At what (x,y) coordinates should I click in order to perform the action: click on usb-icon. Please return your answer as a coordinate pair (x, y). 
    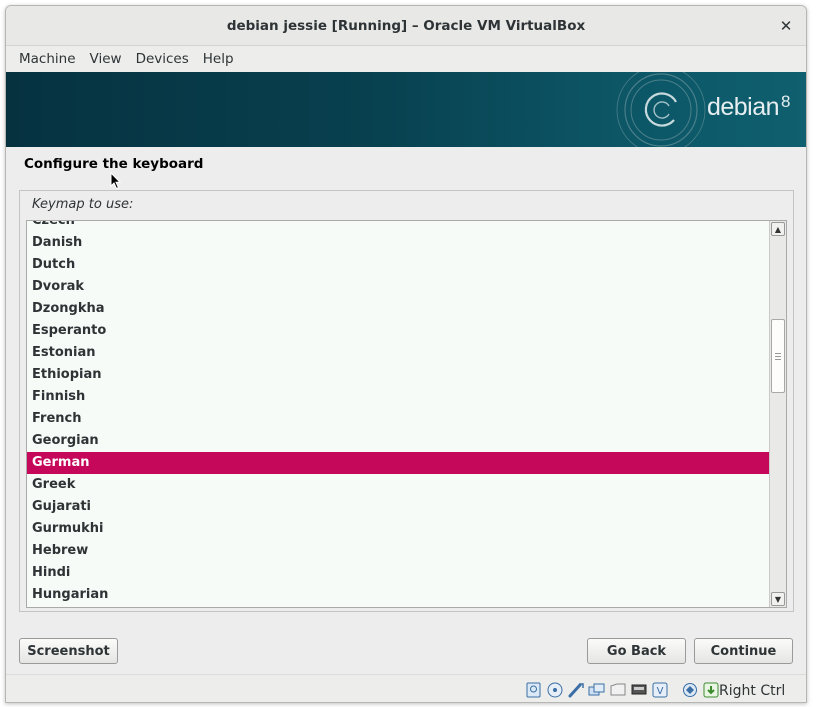
    Looking at the image, I should click on (576, 690).